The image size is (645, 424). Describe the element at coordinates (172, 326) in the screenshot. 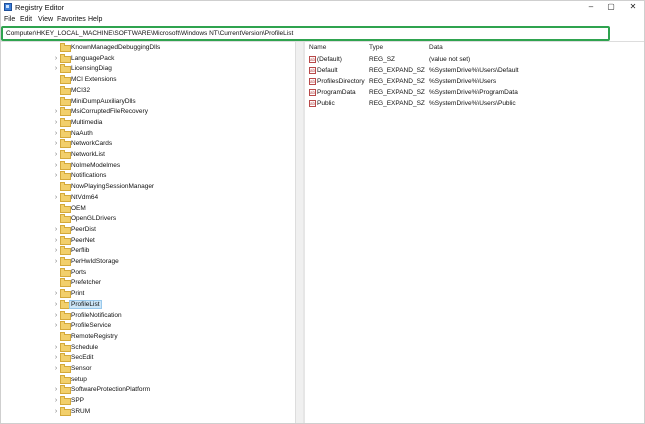

I see `tree-item: › ProfileService` at that location.